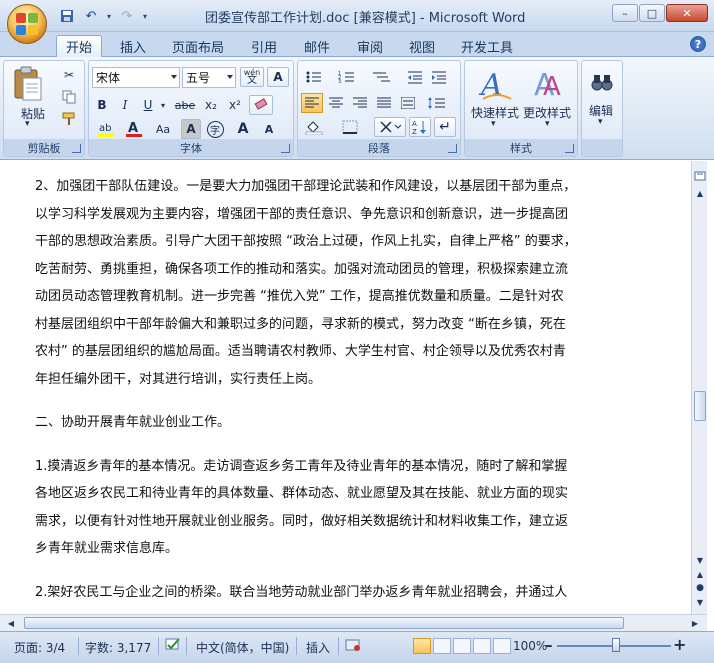  Describe the element at coordinates (215, 129) in the screenshot. I see `enclose-characters-button: 字` at that location.